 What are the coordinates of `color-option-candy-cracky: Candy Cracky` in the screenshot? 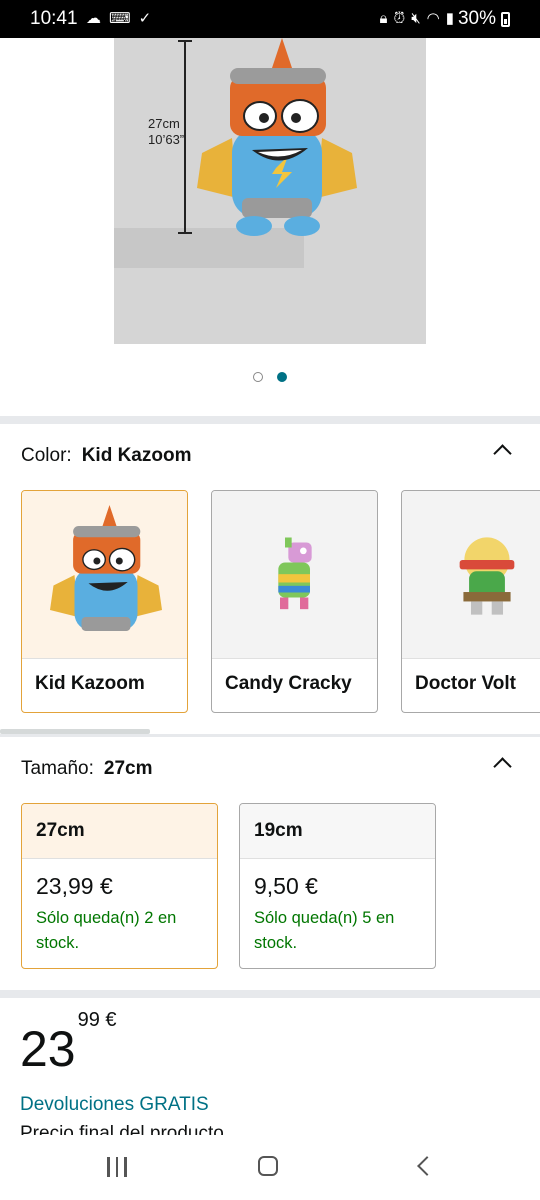 It's located at (294, 601).